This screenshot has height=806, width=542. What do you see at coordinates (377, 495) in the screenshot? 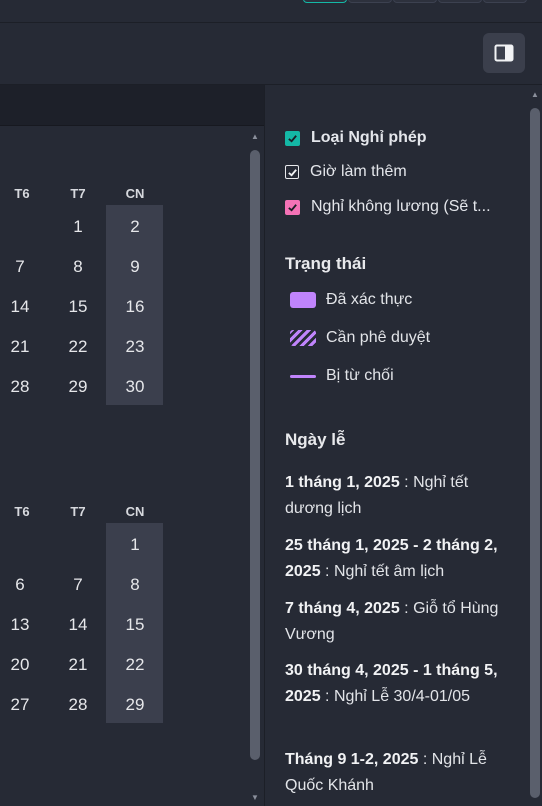
I see `holiday-item: 1 tháng 1, 2025 : Nghỉ tết dương lịch` at bounding box center [377, 495].